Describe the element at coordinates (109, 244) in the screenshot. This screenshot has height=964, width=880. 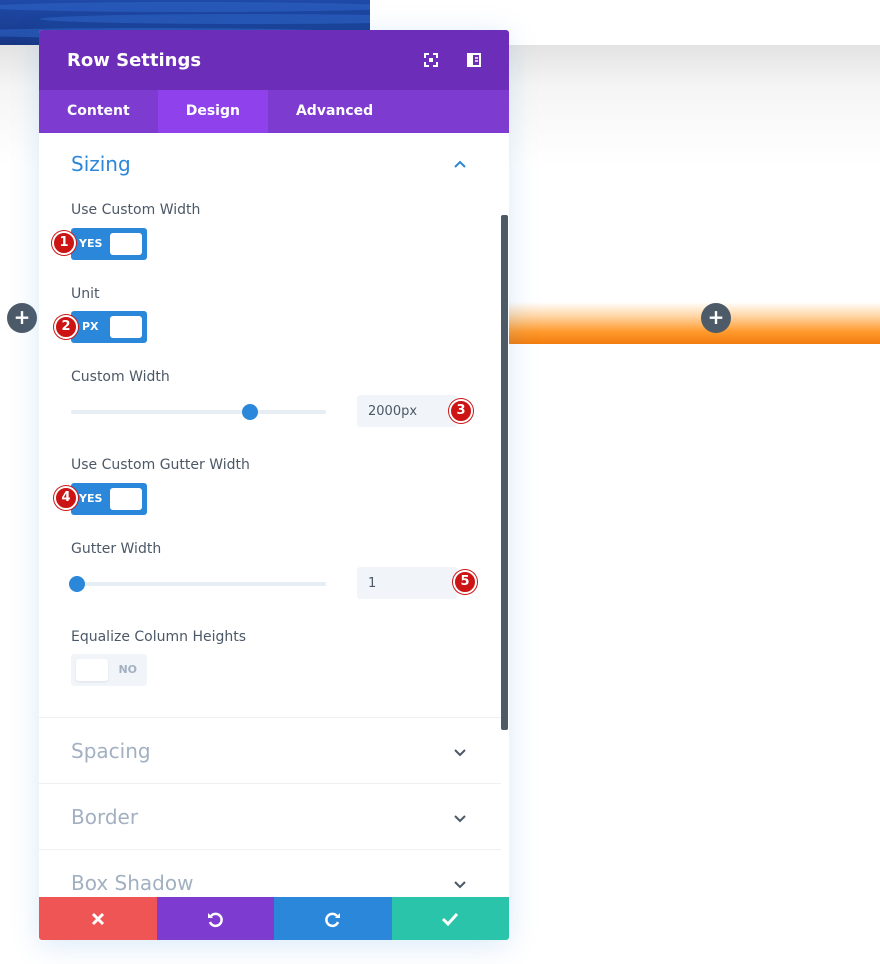
I see `use-custom-width-toggle: YES` at that location.